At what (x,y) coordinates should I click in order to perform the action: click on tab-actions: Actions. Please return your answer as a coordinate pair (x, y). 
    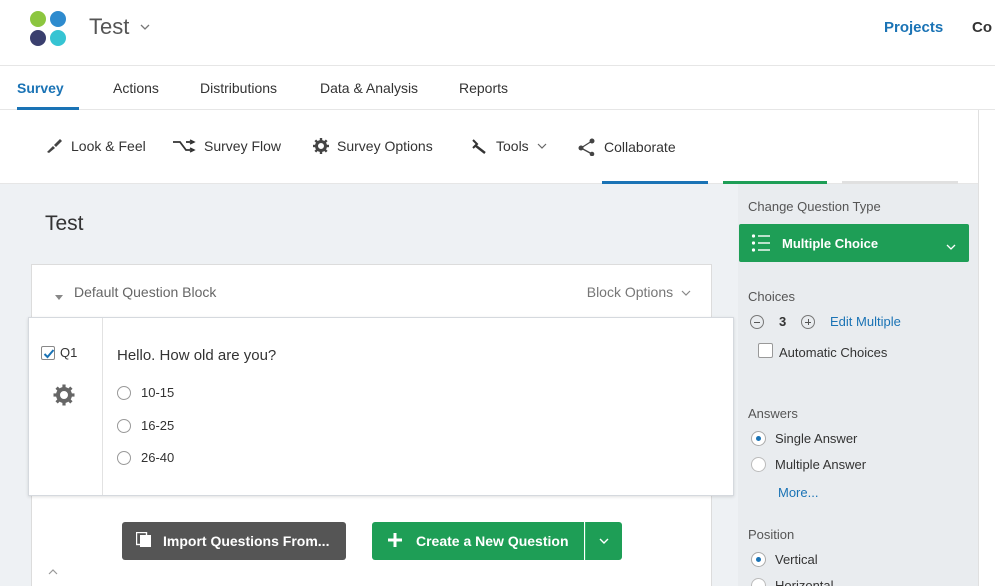
    Looking at the image, I should click on (136, 88).